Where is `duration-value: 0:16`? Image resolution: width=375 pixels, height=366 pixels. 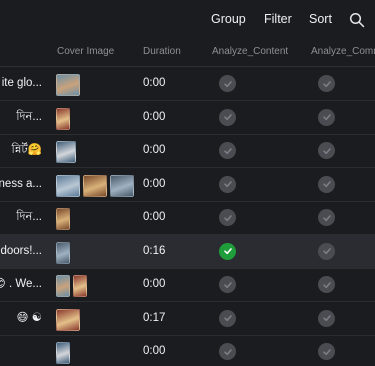
duration-value: 0:16 is located at coordinates (154, 250).